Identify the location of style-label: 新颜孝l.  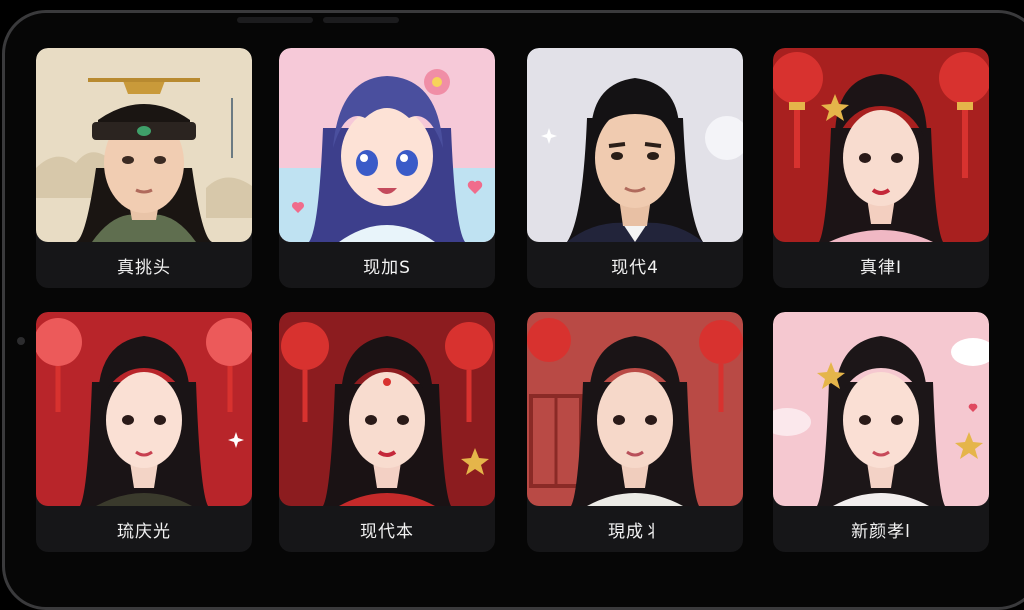
(881, 531).